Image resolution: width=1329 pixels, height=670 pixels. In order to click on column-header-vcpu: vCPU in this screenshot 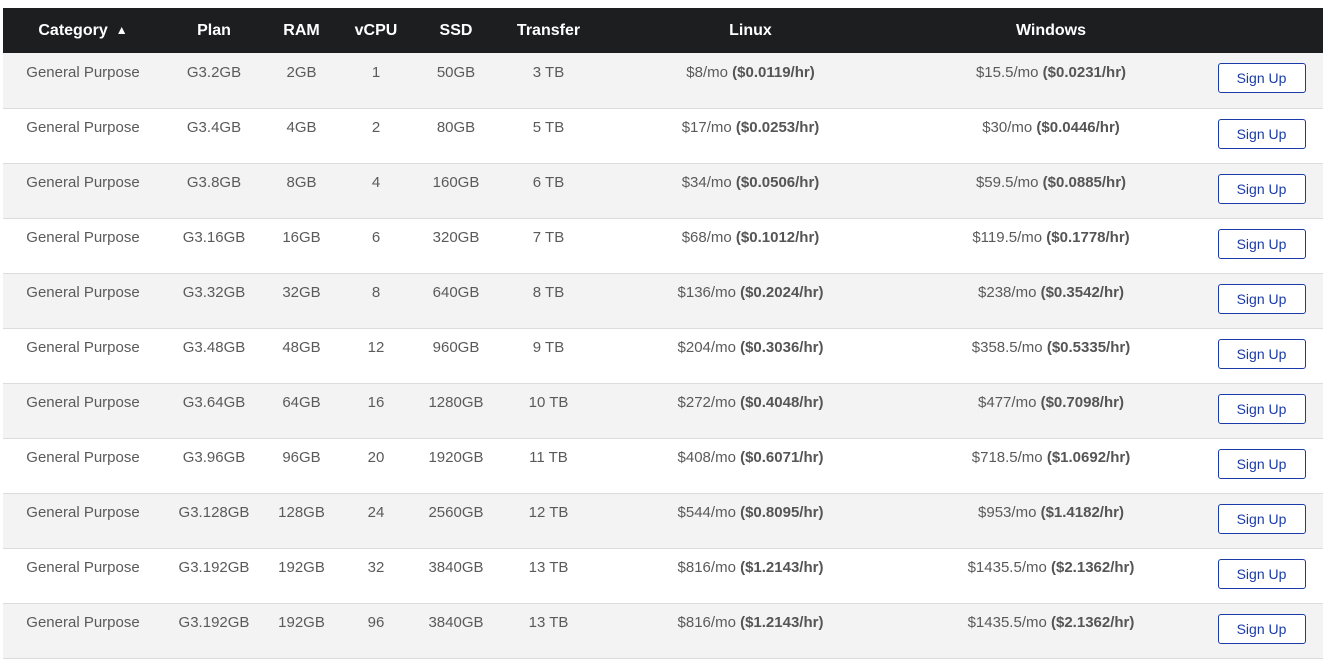, I will do `click(376, 30)`.